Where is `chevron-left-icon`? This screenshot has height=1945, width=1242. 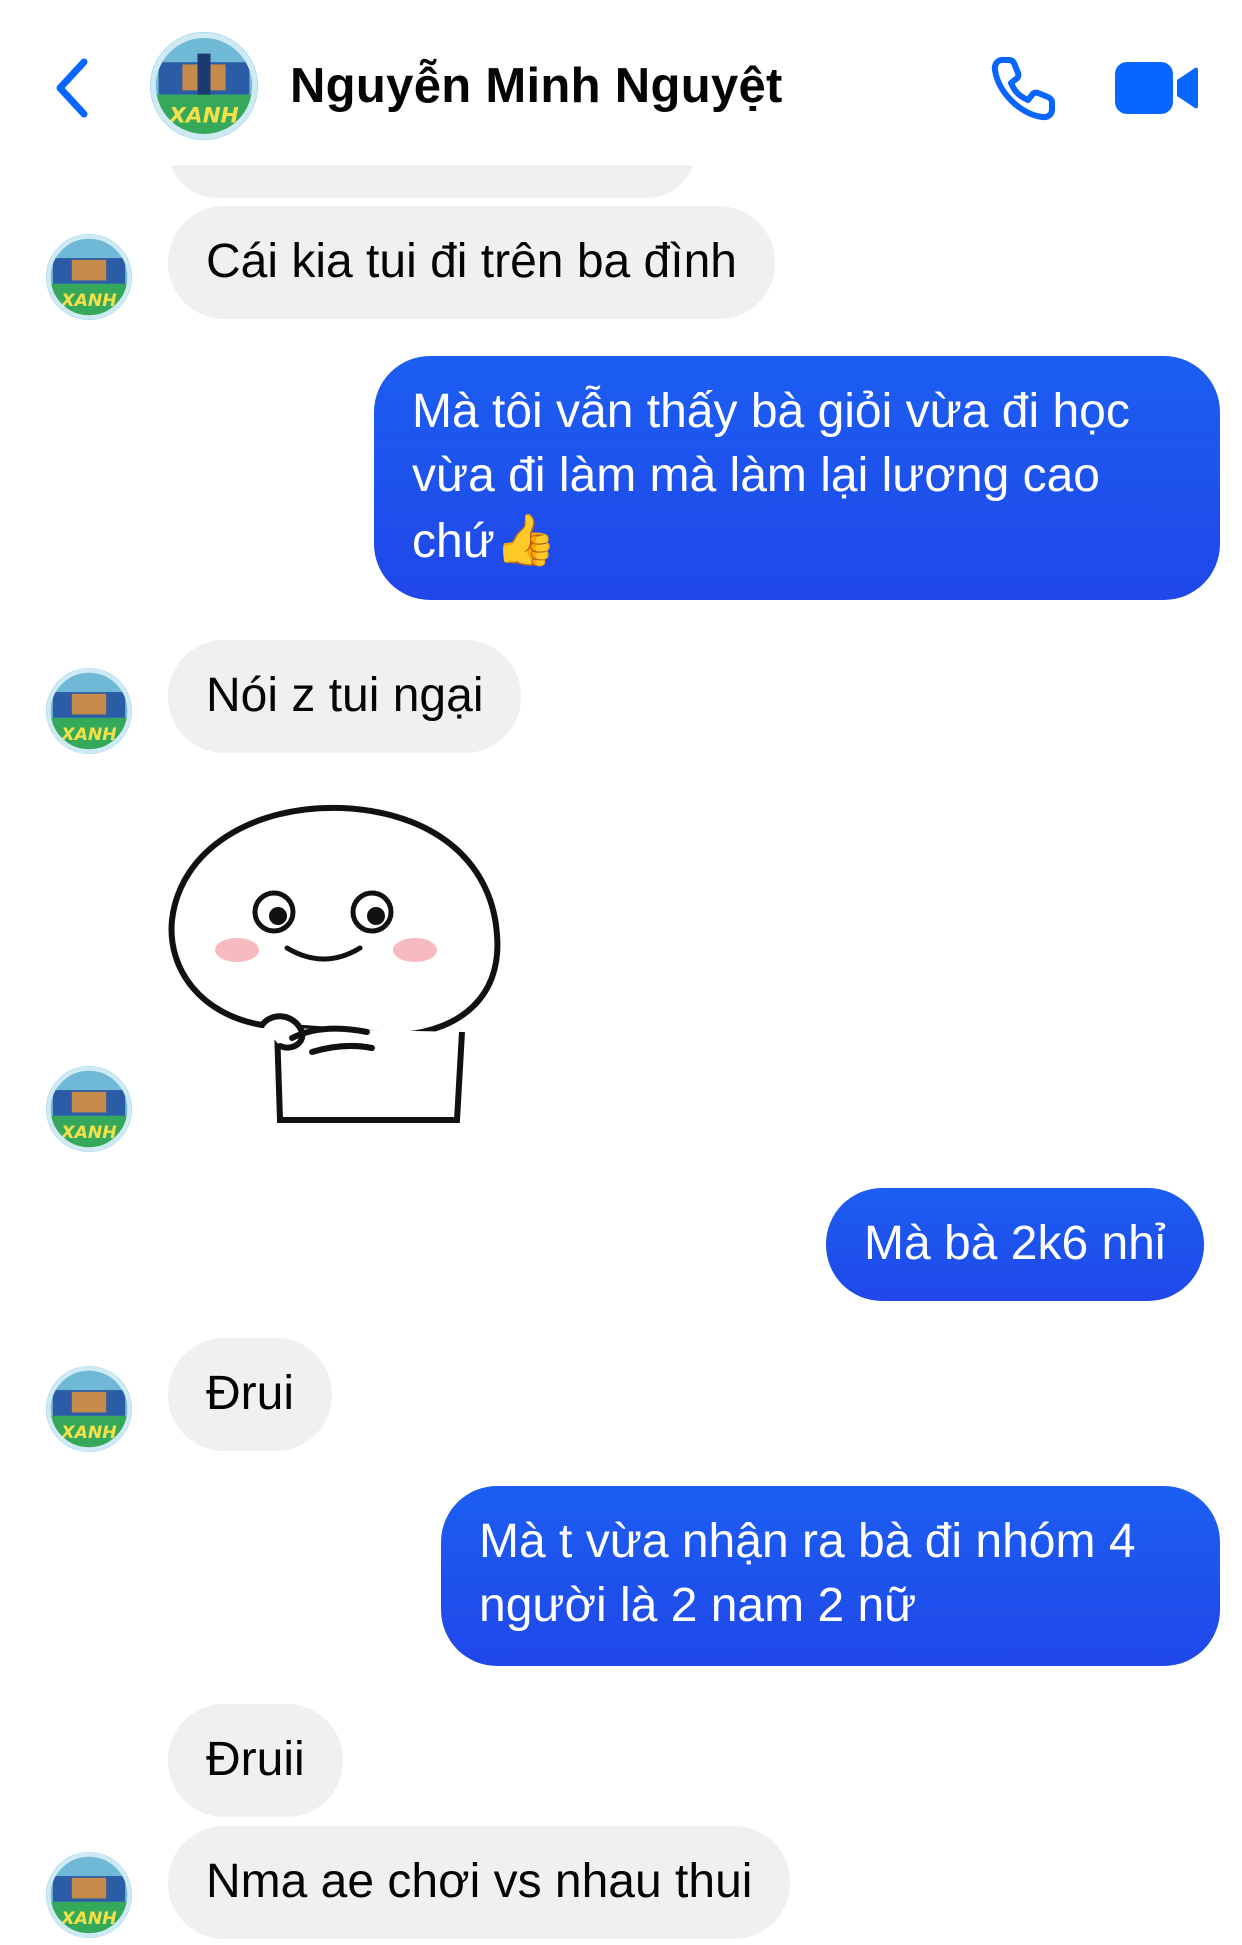
chevron-left-icon is located at coordinates (72, 88).